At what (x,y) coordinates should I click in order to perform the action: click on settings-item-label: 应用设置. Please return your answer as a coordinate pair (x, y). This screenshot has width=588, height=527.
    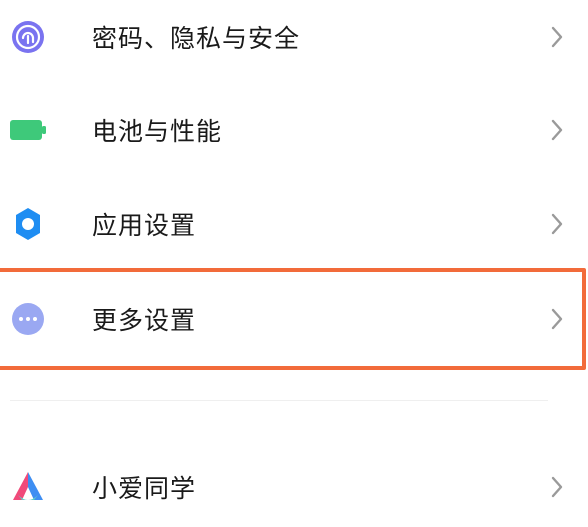
    Looking at the image, I should click on (144, 225).